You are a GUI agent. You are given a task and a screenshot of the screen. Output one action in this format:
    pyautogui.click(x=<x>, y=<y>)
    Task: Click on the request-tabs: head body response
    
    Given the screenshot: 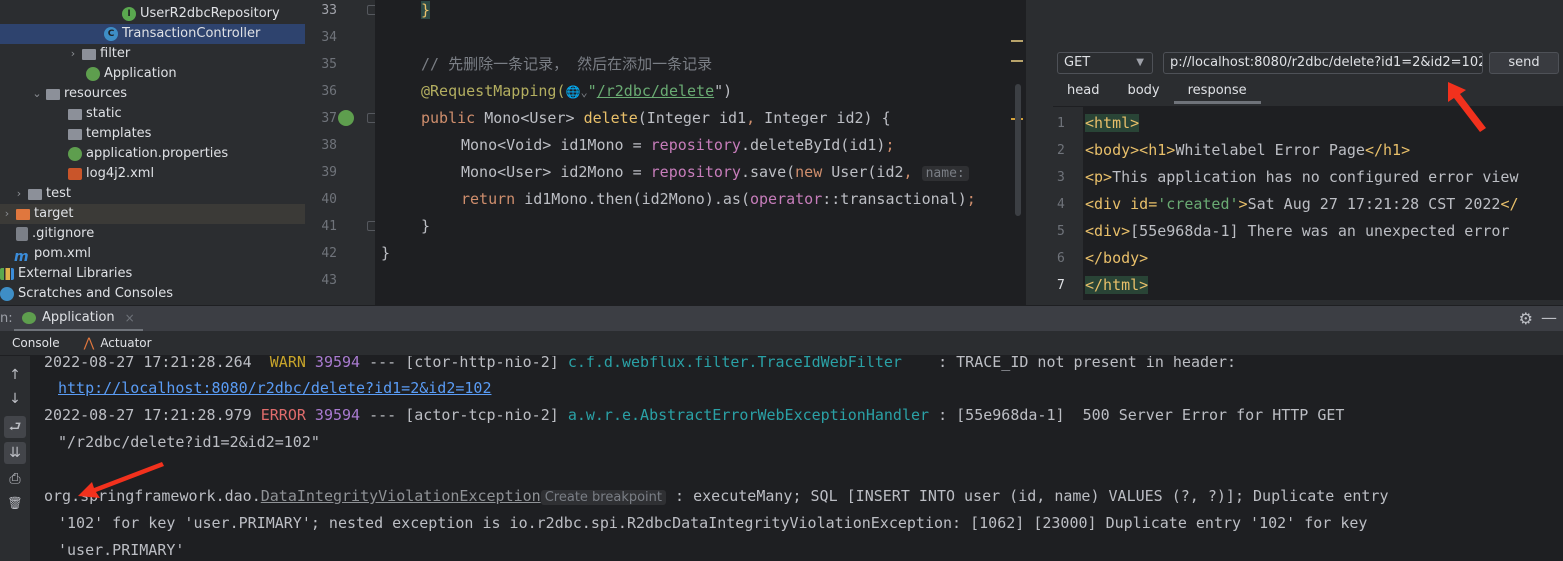 What is the action you would take?
    pyautogui.click(x=1157, y=92)
    